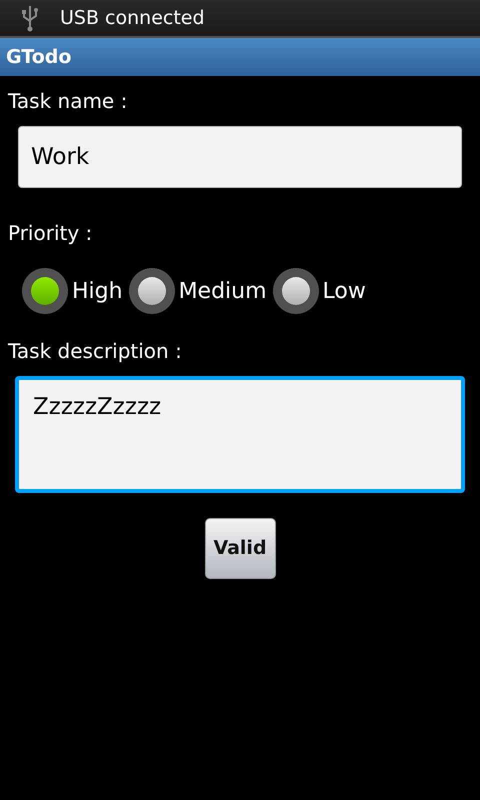 The image size is (480, 800). Describe the element at coordinates (95, 351) in the screenshot. I see `task-description-label: Task description :` at that location.